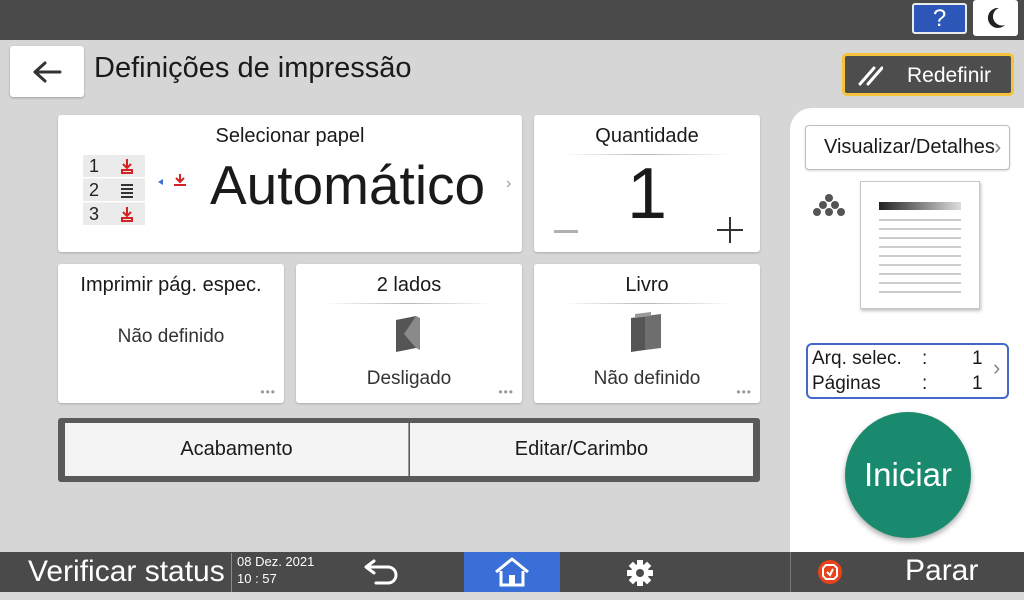 This screenshot has width=1024, height=600. Describe the element at coordinates (829, 205) in the screenshot. I see `color-dots-icon` at that location.